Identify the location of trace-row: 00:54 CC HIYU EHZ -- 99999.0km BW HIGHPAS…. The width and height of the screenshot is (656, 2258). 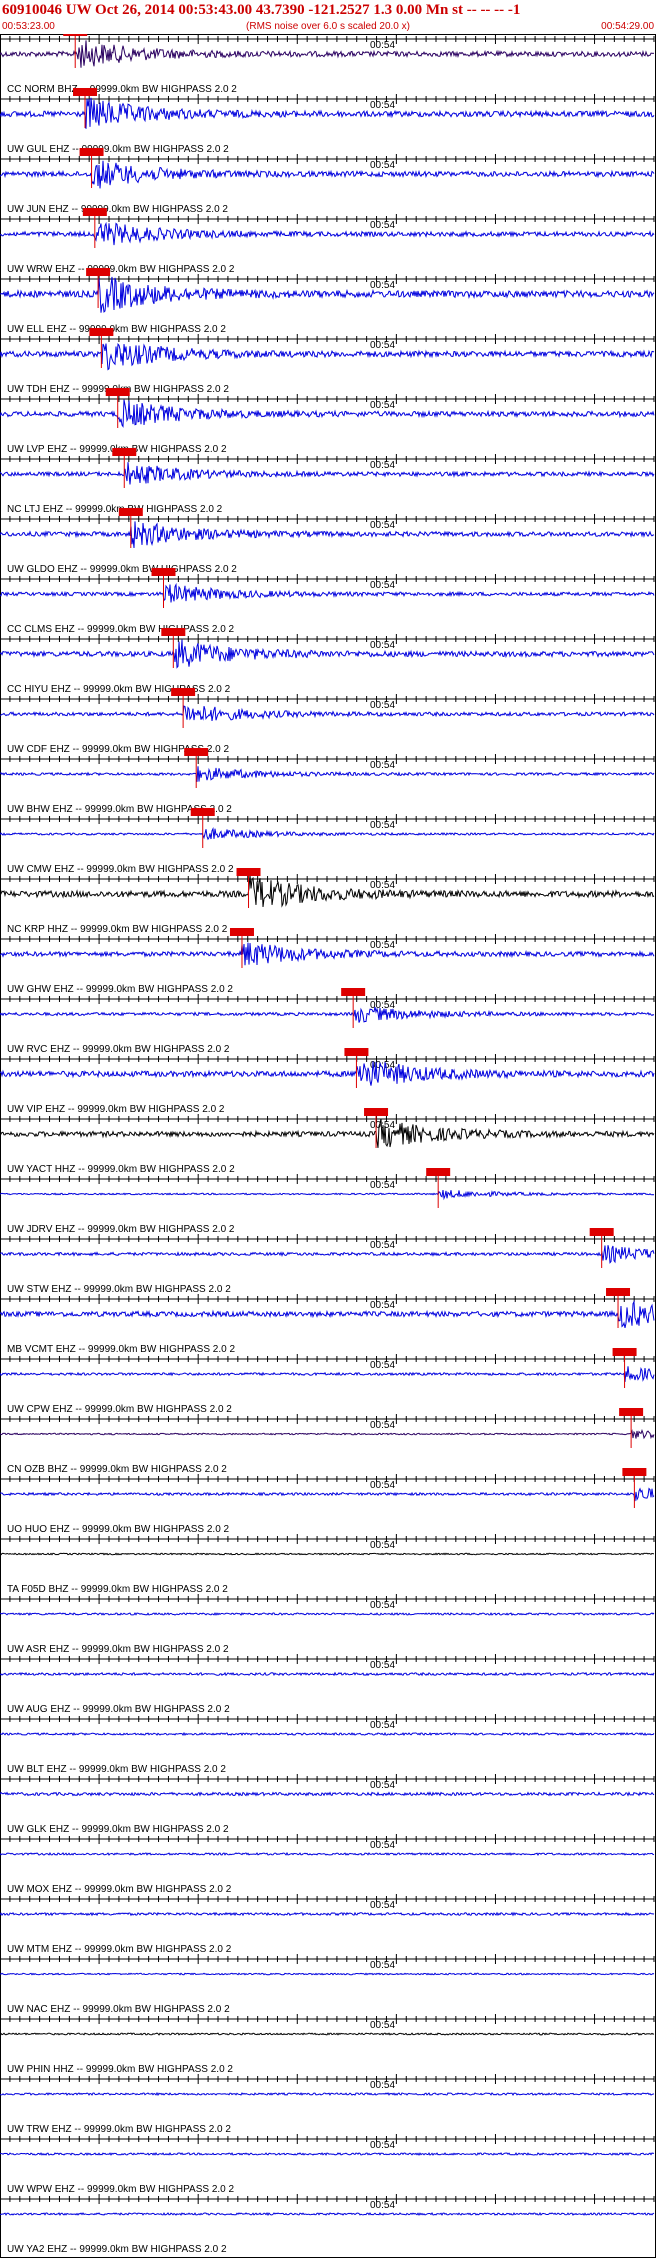
(327, 661).